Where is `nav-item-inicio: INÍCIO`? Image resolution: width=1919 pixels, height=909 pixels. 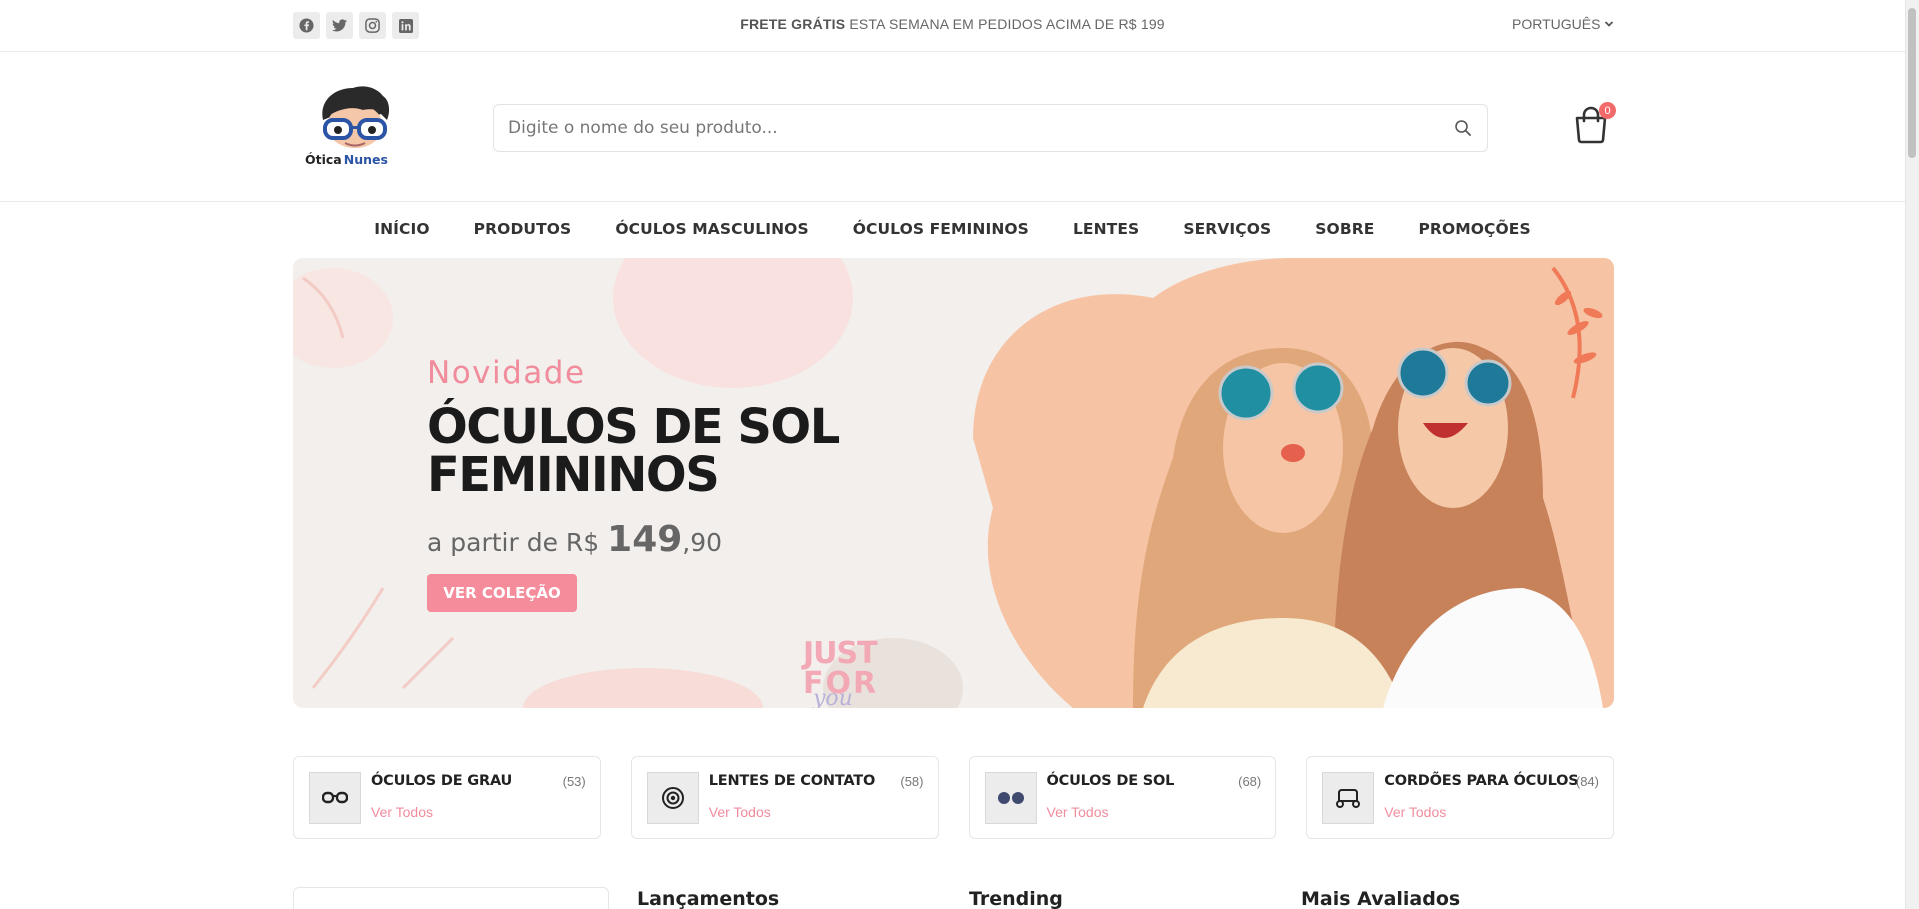 nav-item-inicio: INÍCIO is located at coordinates (401, 230).